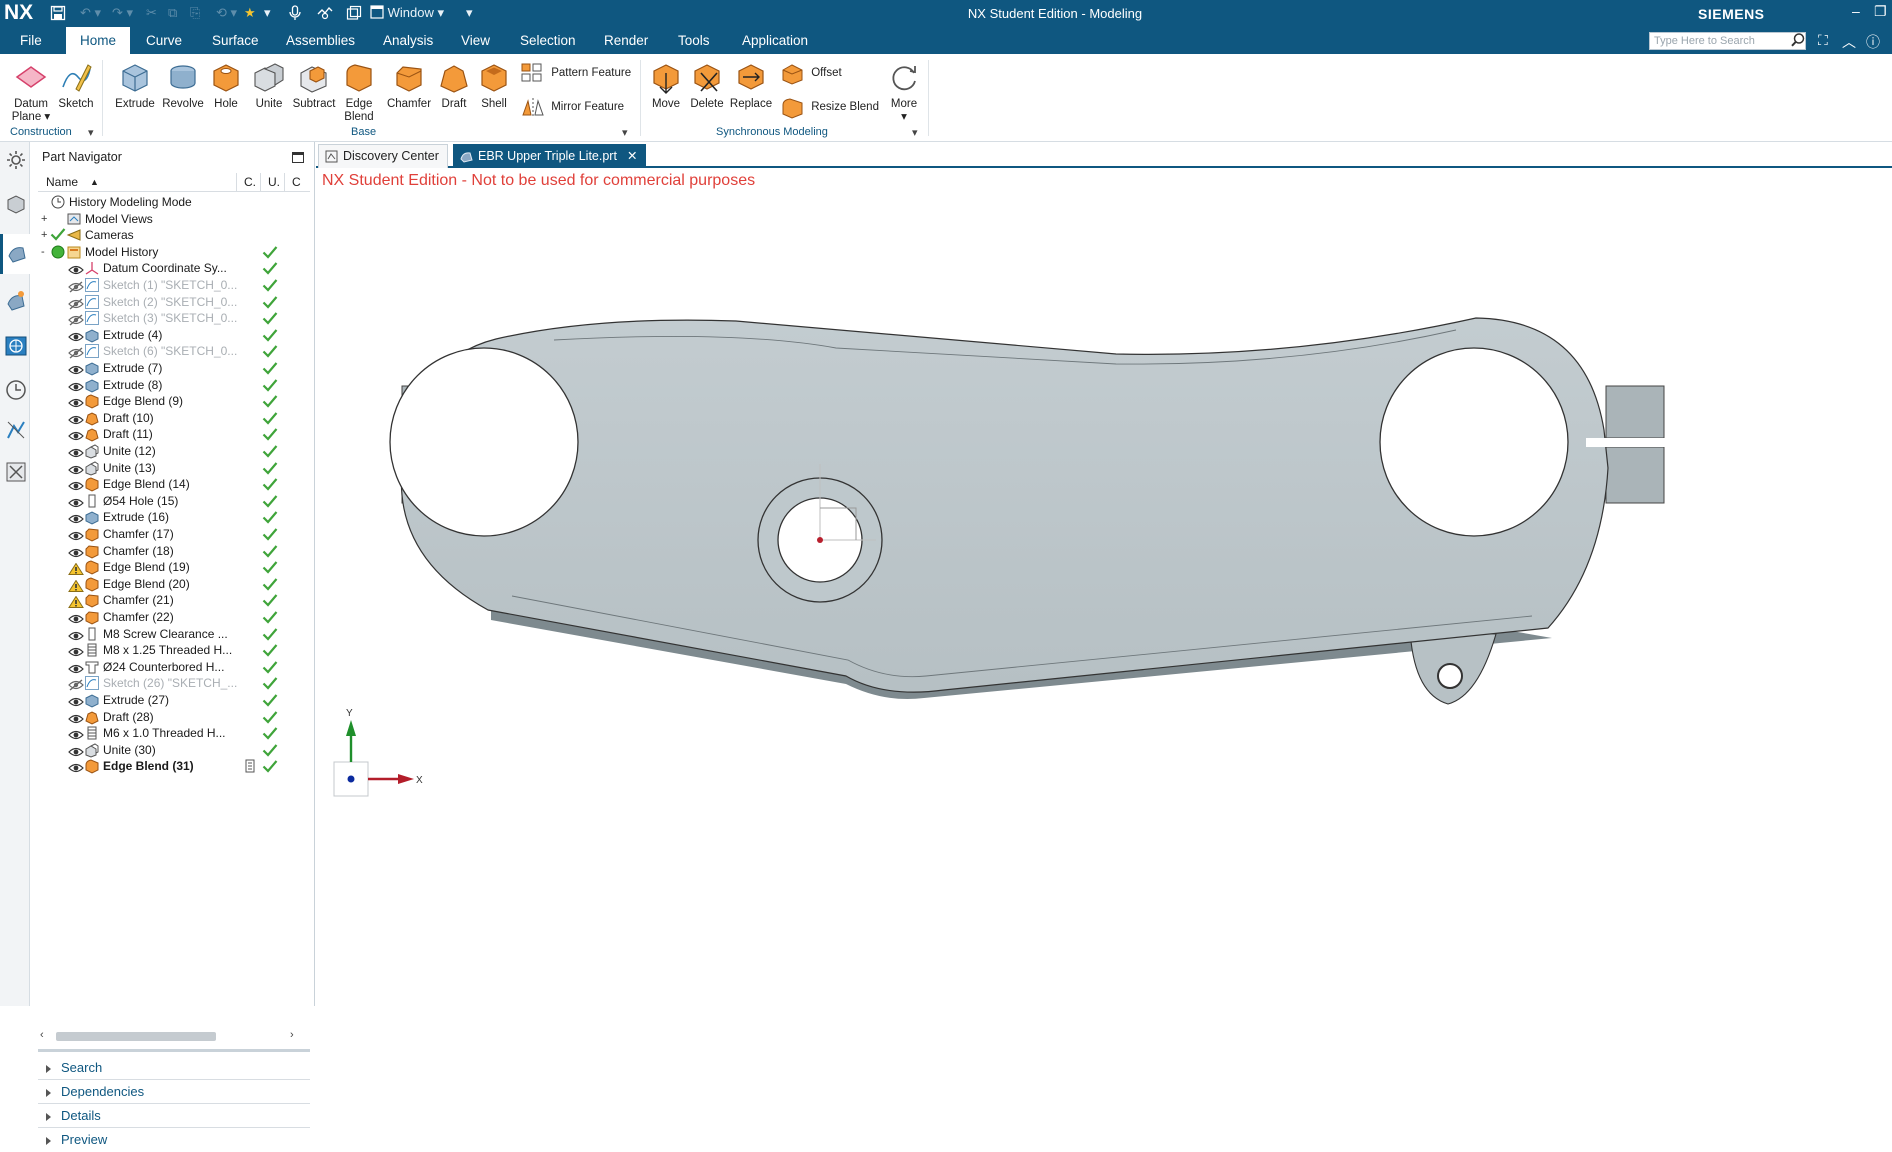  Describe the element at coordinates (195, 14) in the screenshot. I see `paste-icon: ⎘` at that location.